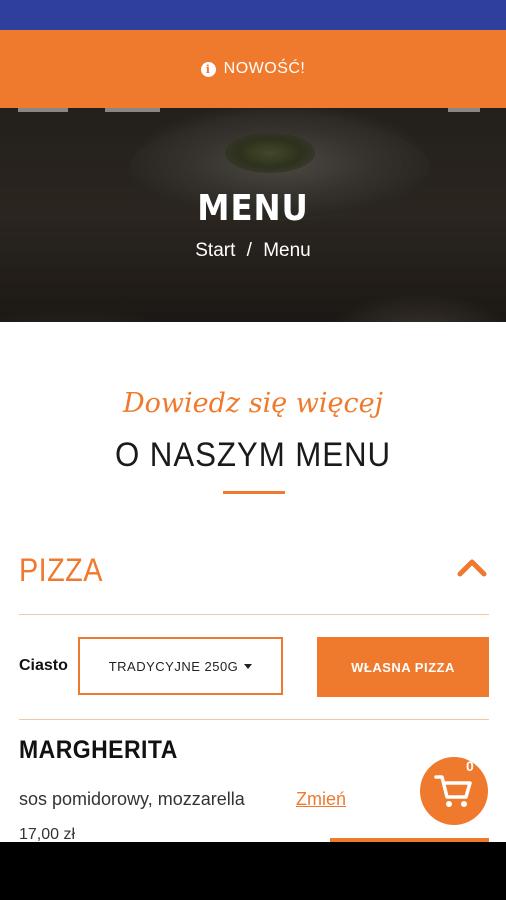  I want to click on cart-icon, so click(453, 791).